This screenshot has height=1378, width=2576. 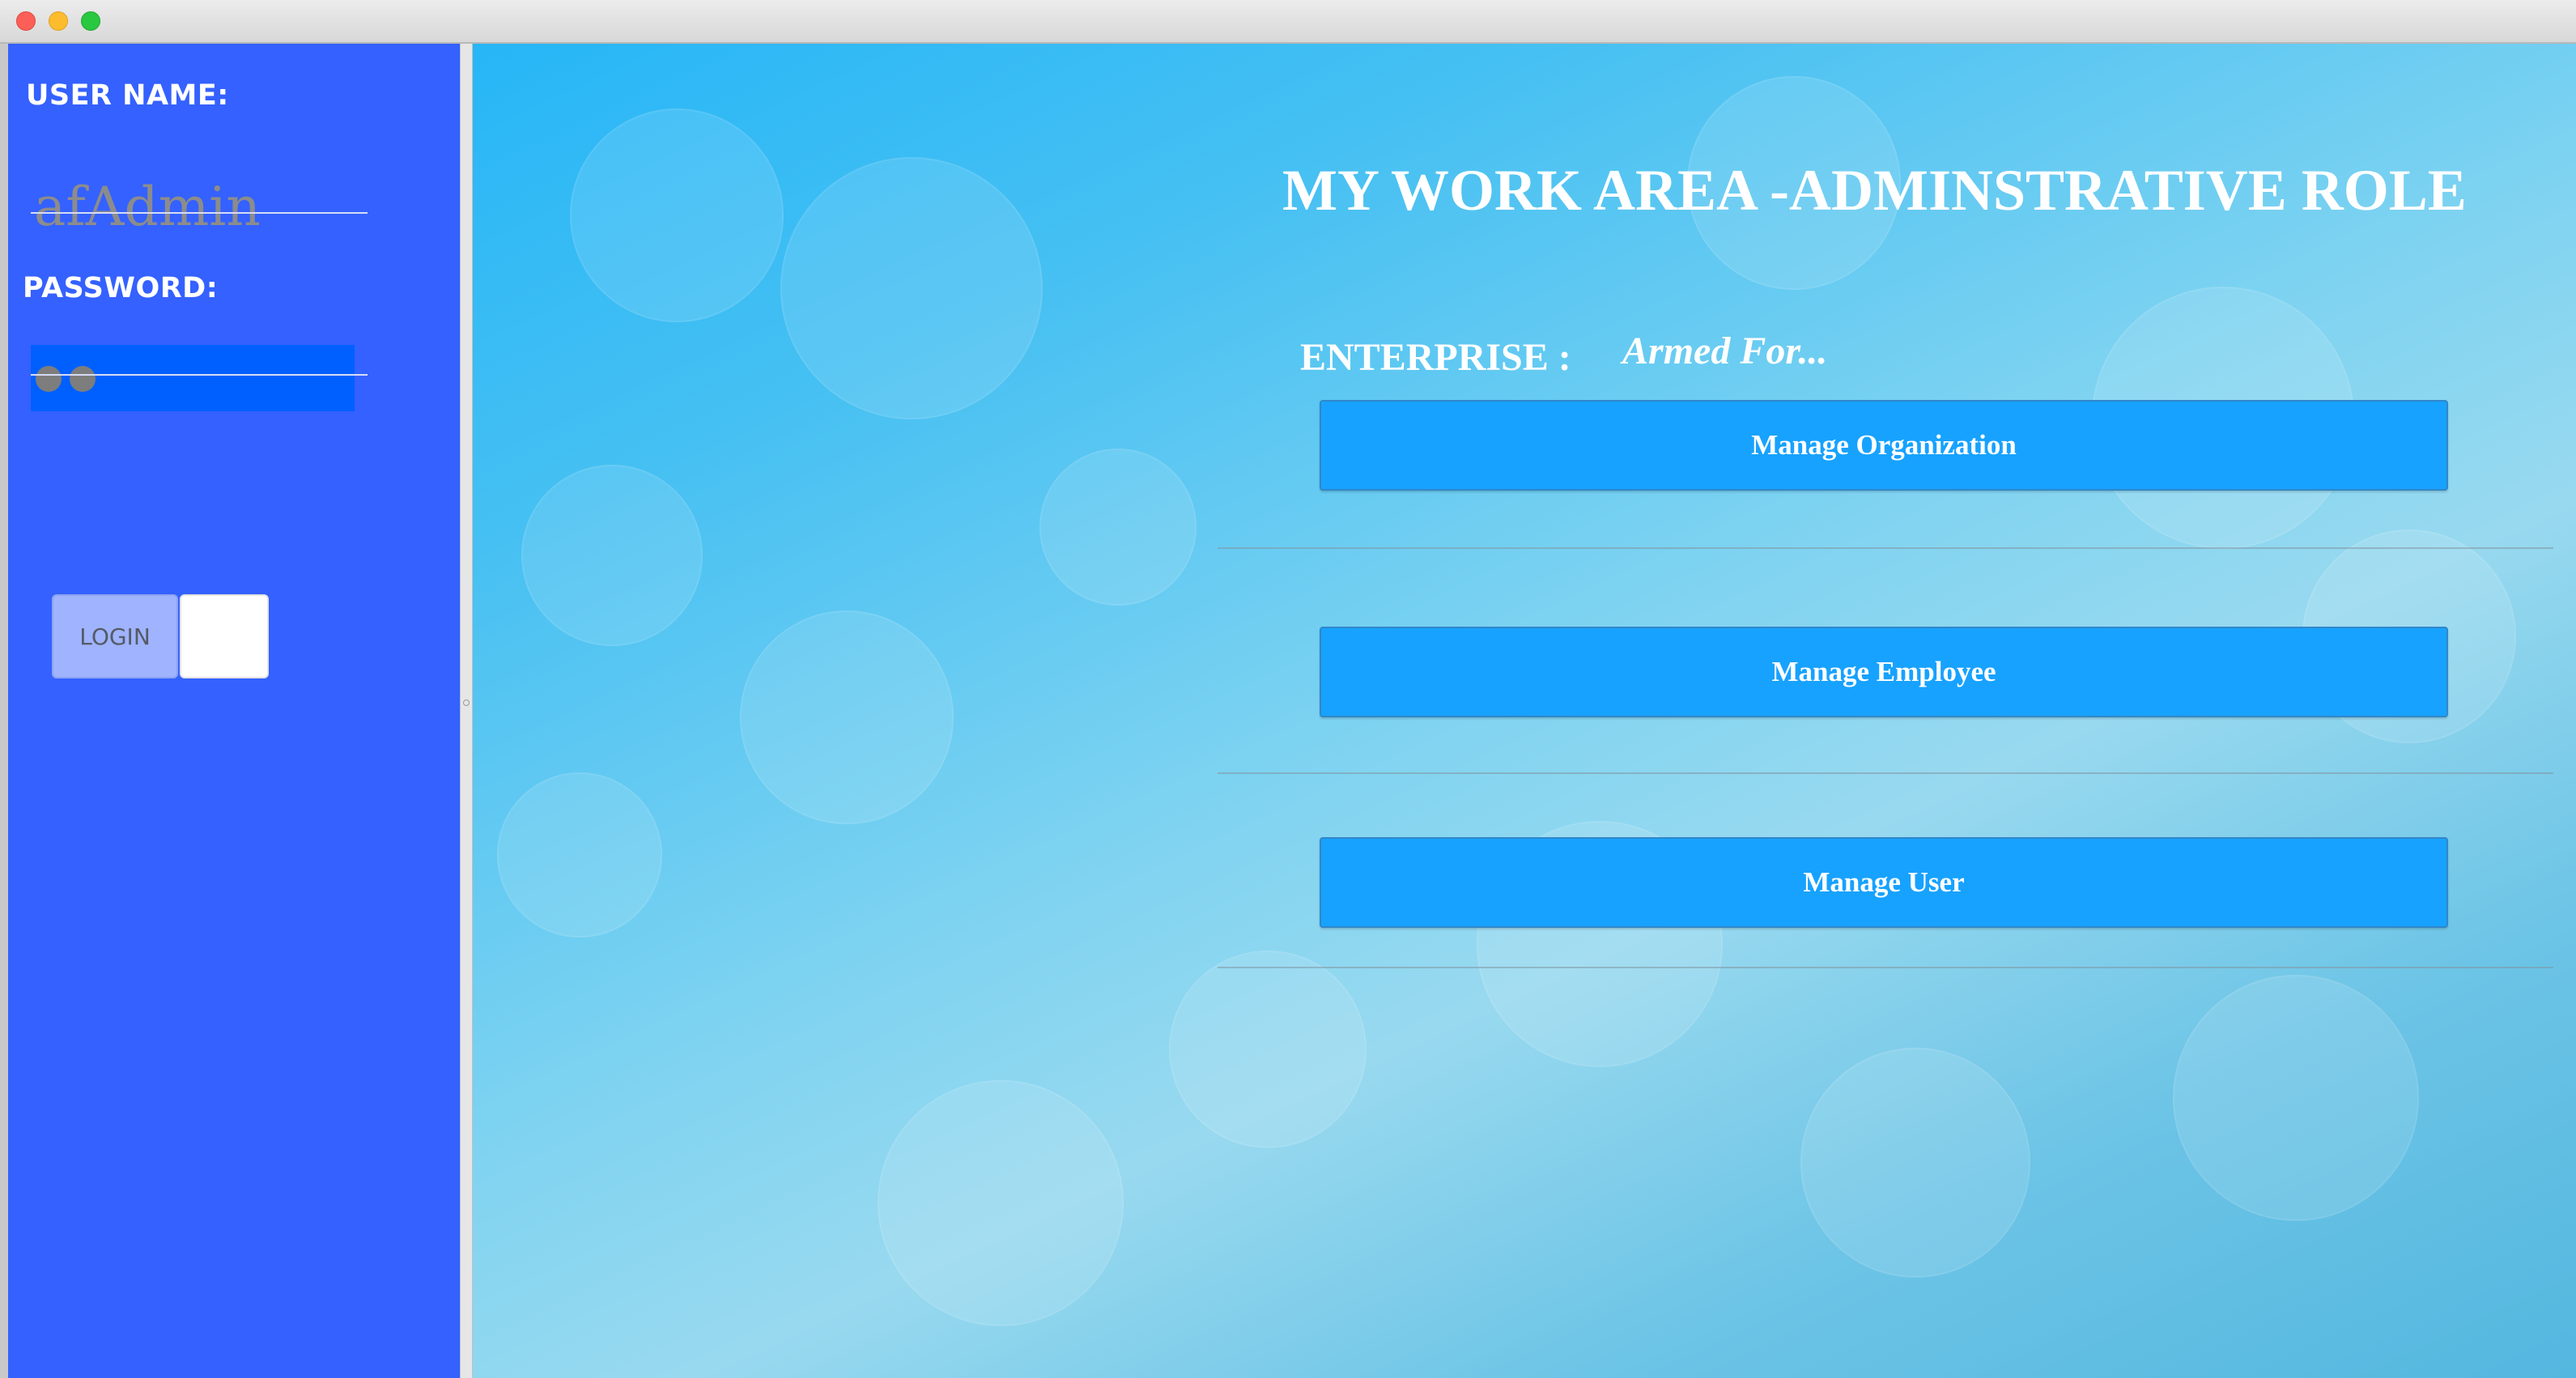 I want to click on maximize-window-button, so click(x=91, y=21).